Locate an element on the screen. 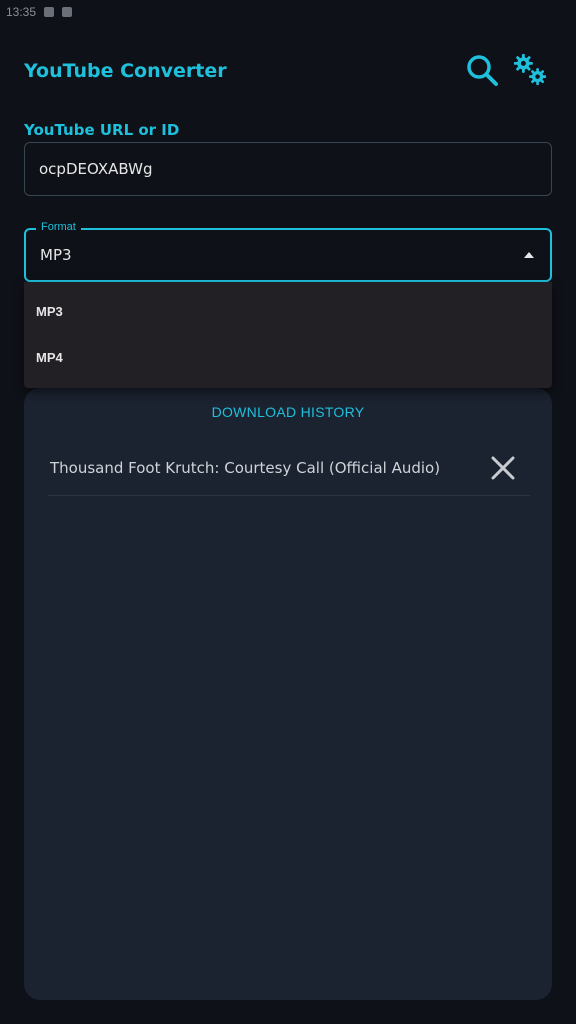 The height and width of the screenshot is (1024, 576). search-icon is located at coordinates (482, 70).